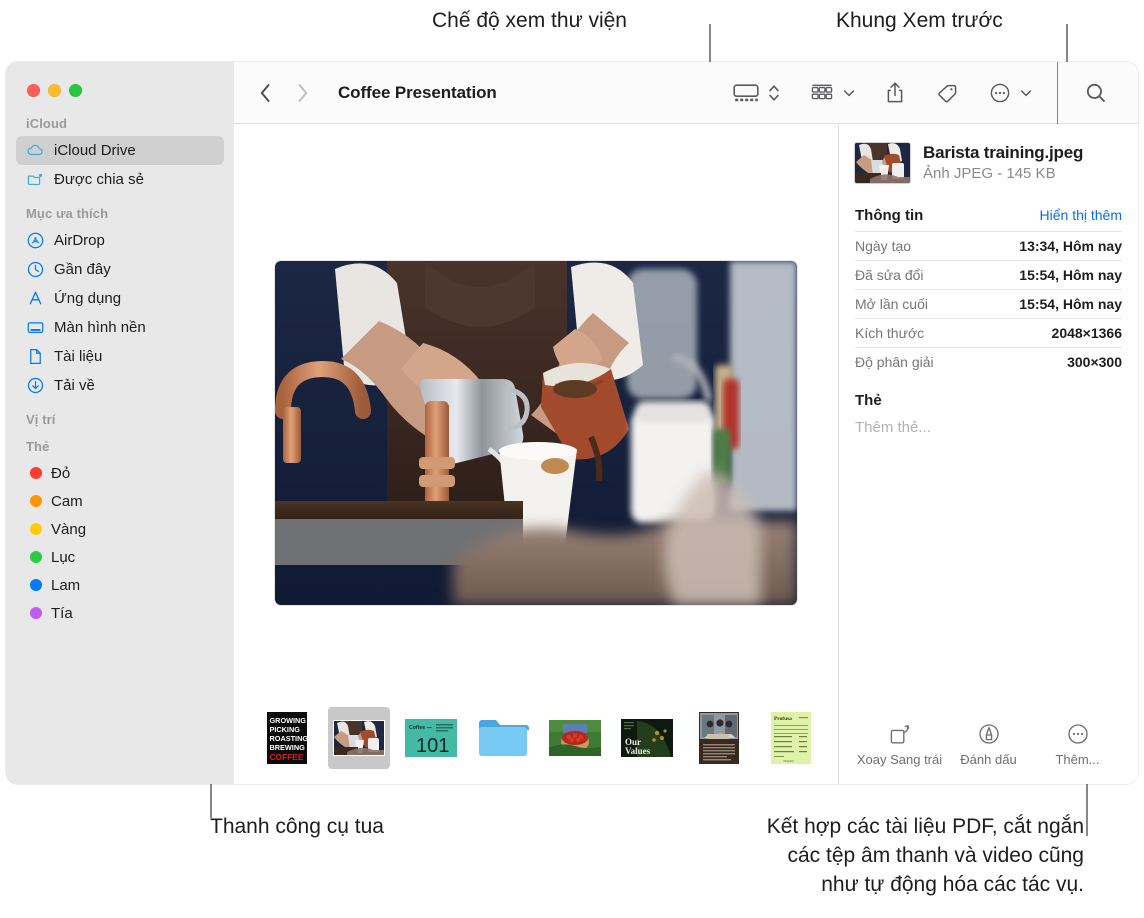 The image size is (1144, 918). What do you see at coordinates (288, 720) in the screenshot?
I see `svg-text: GROWING` at bounding box center [288, 720].